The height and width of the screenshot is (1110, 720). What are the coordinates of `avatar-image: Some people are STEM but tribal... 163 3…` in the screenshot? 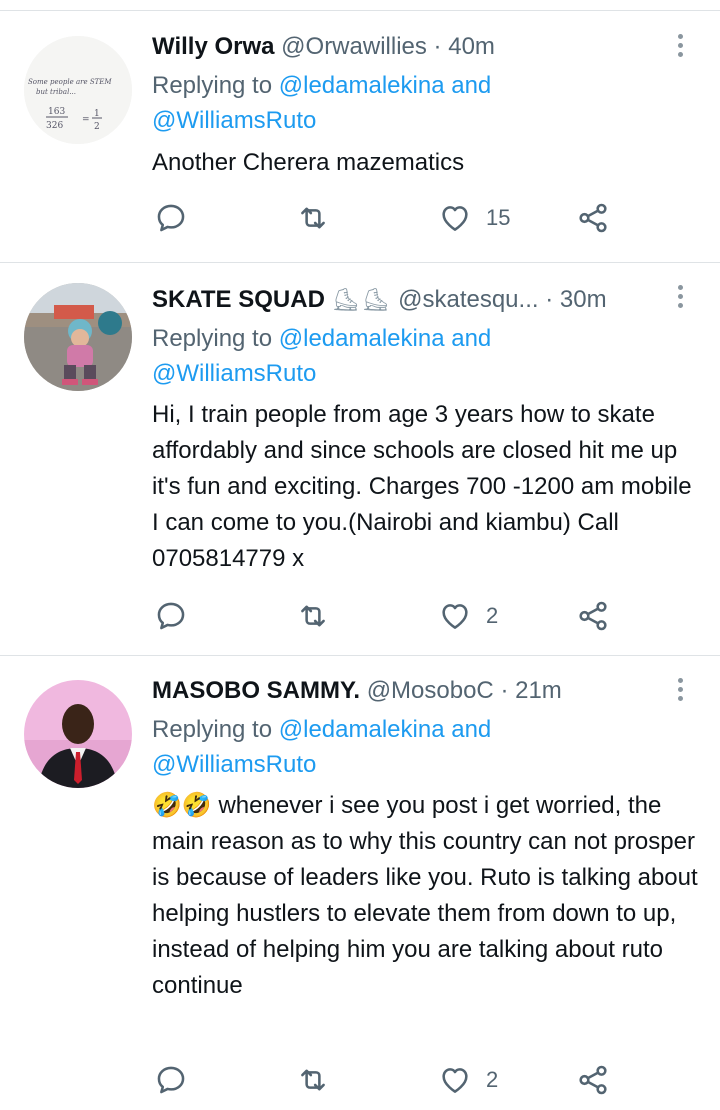 It's located at (78, 90).